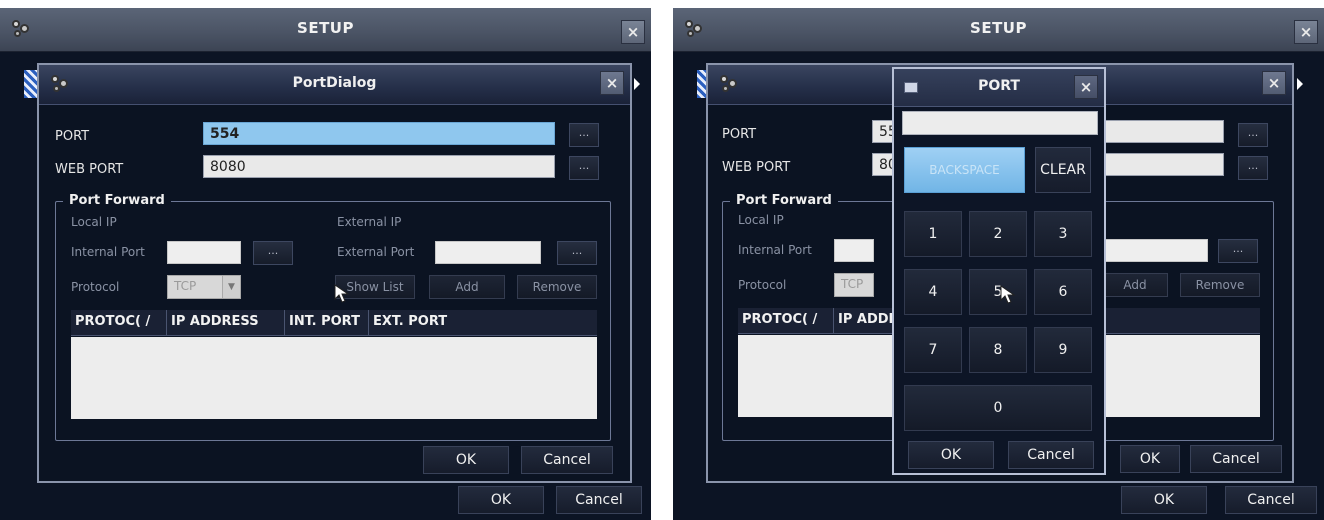  I want to click on key-5: 5, so click(998, 292).